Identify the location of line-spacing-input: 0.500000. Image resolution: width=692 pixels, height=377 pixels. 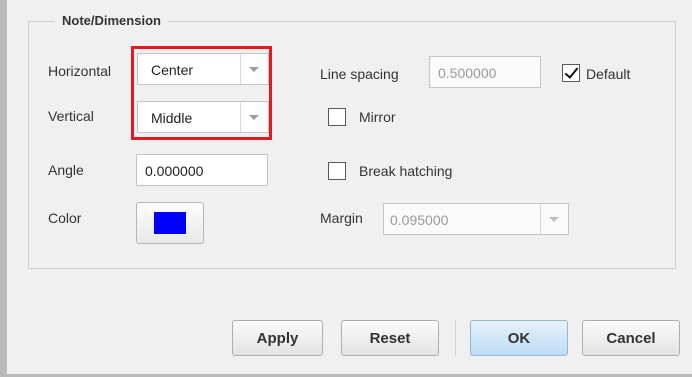
(485, 72).